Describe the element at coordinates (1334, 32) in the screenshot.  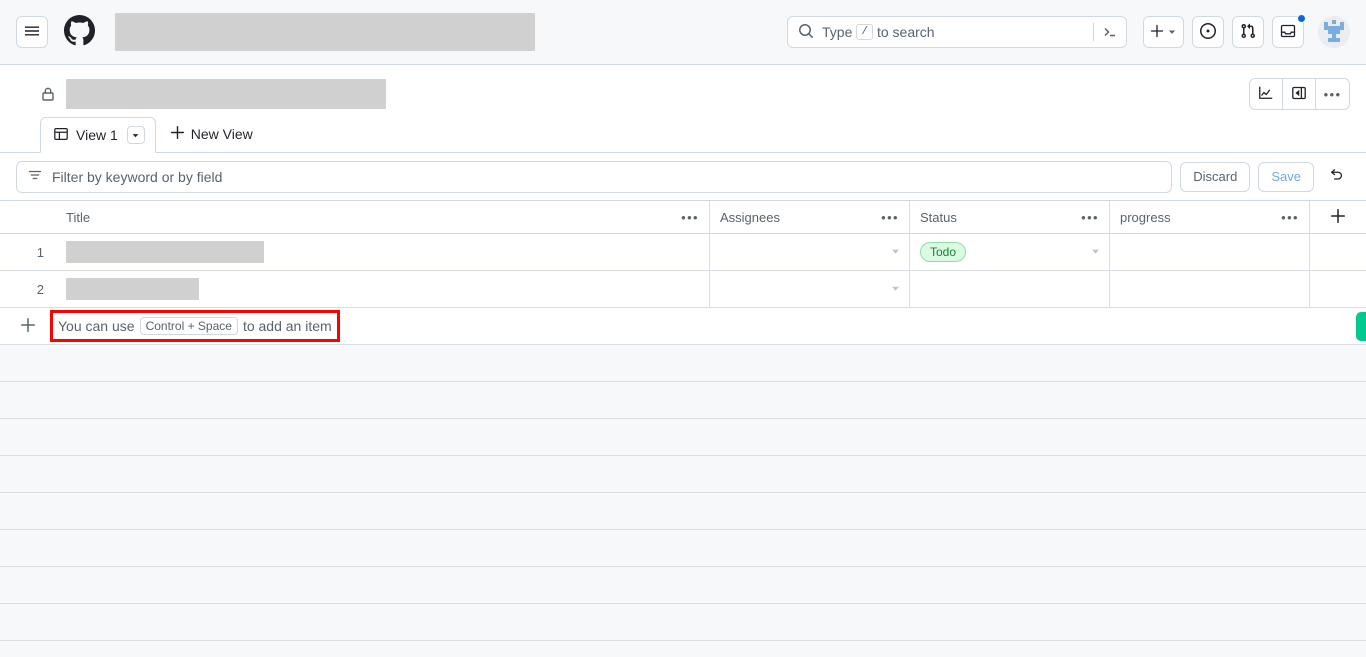
I see `avatar` at that location.